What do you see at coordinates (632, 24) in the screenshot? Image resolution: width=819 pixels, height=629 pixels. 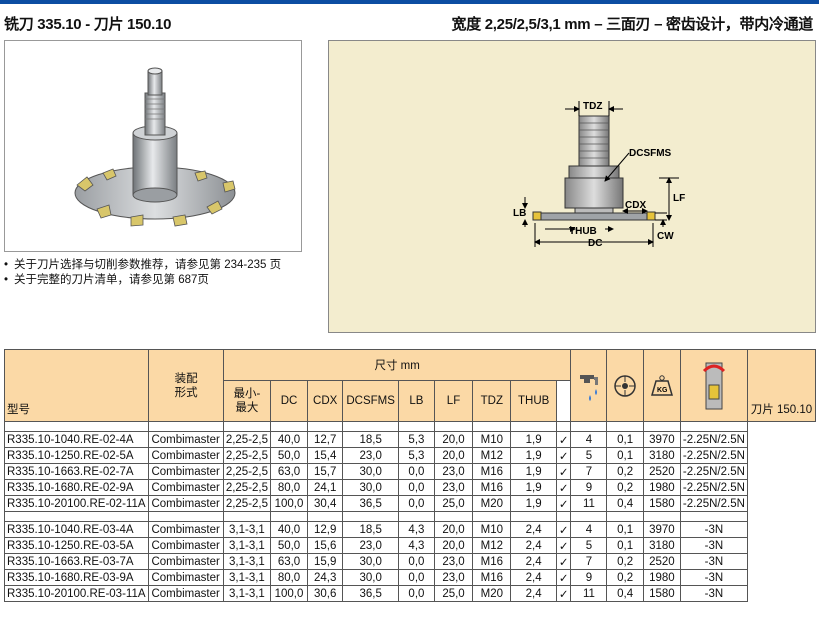 I see `page-subtitle: 宽度 2,25/2,5/3,1 mm – 三面刃 – 密齿设计，带内冷通道` at bounding box center [632, 24].